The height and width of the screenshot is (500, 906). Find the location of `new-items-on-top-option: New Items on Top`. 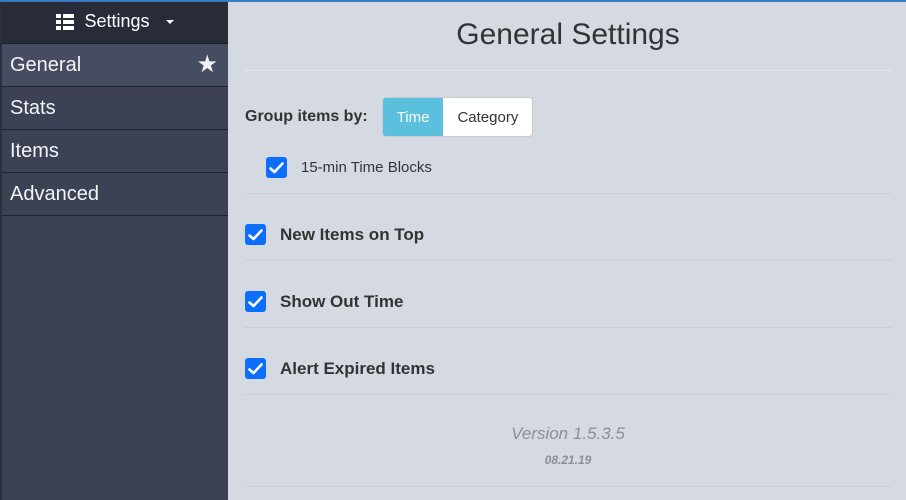

new-items-on-top-option: New Items on Top is located at coordinates (334, 234).